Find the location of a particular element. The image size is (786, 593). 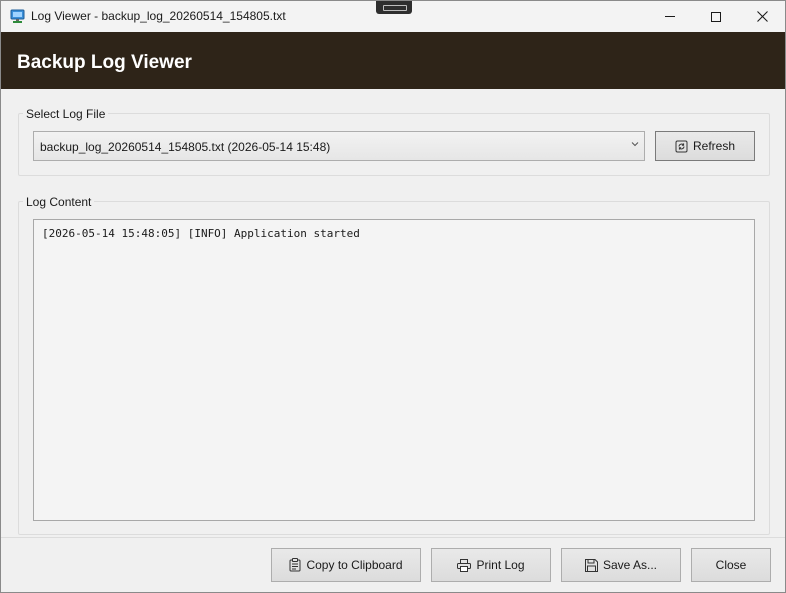

maximize-icon is located at coordinates (716, 16).